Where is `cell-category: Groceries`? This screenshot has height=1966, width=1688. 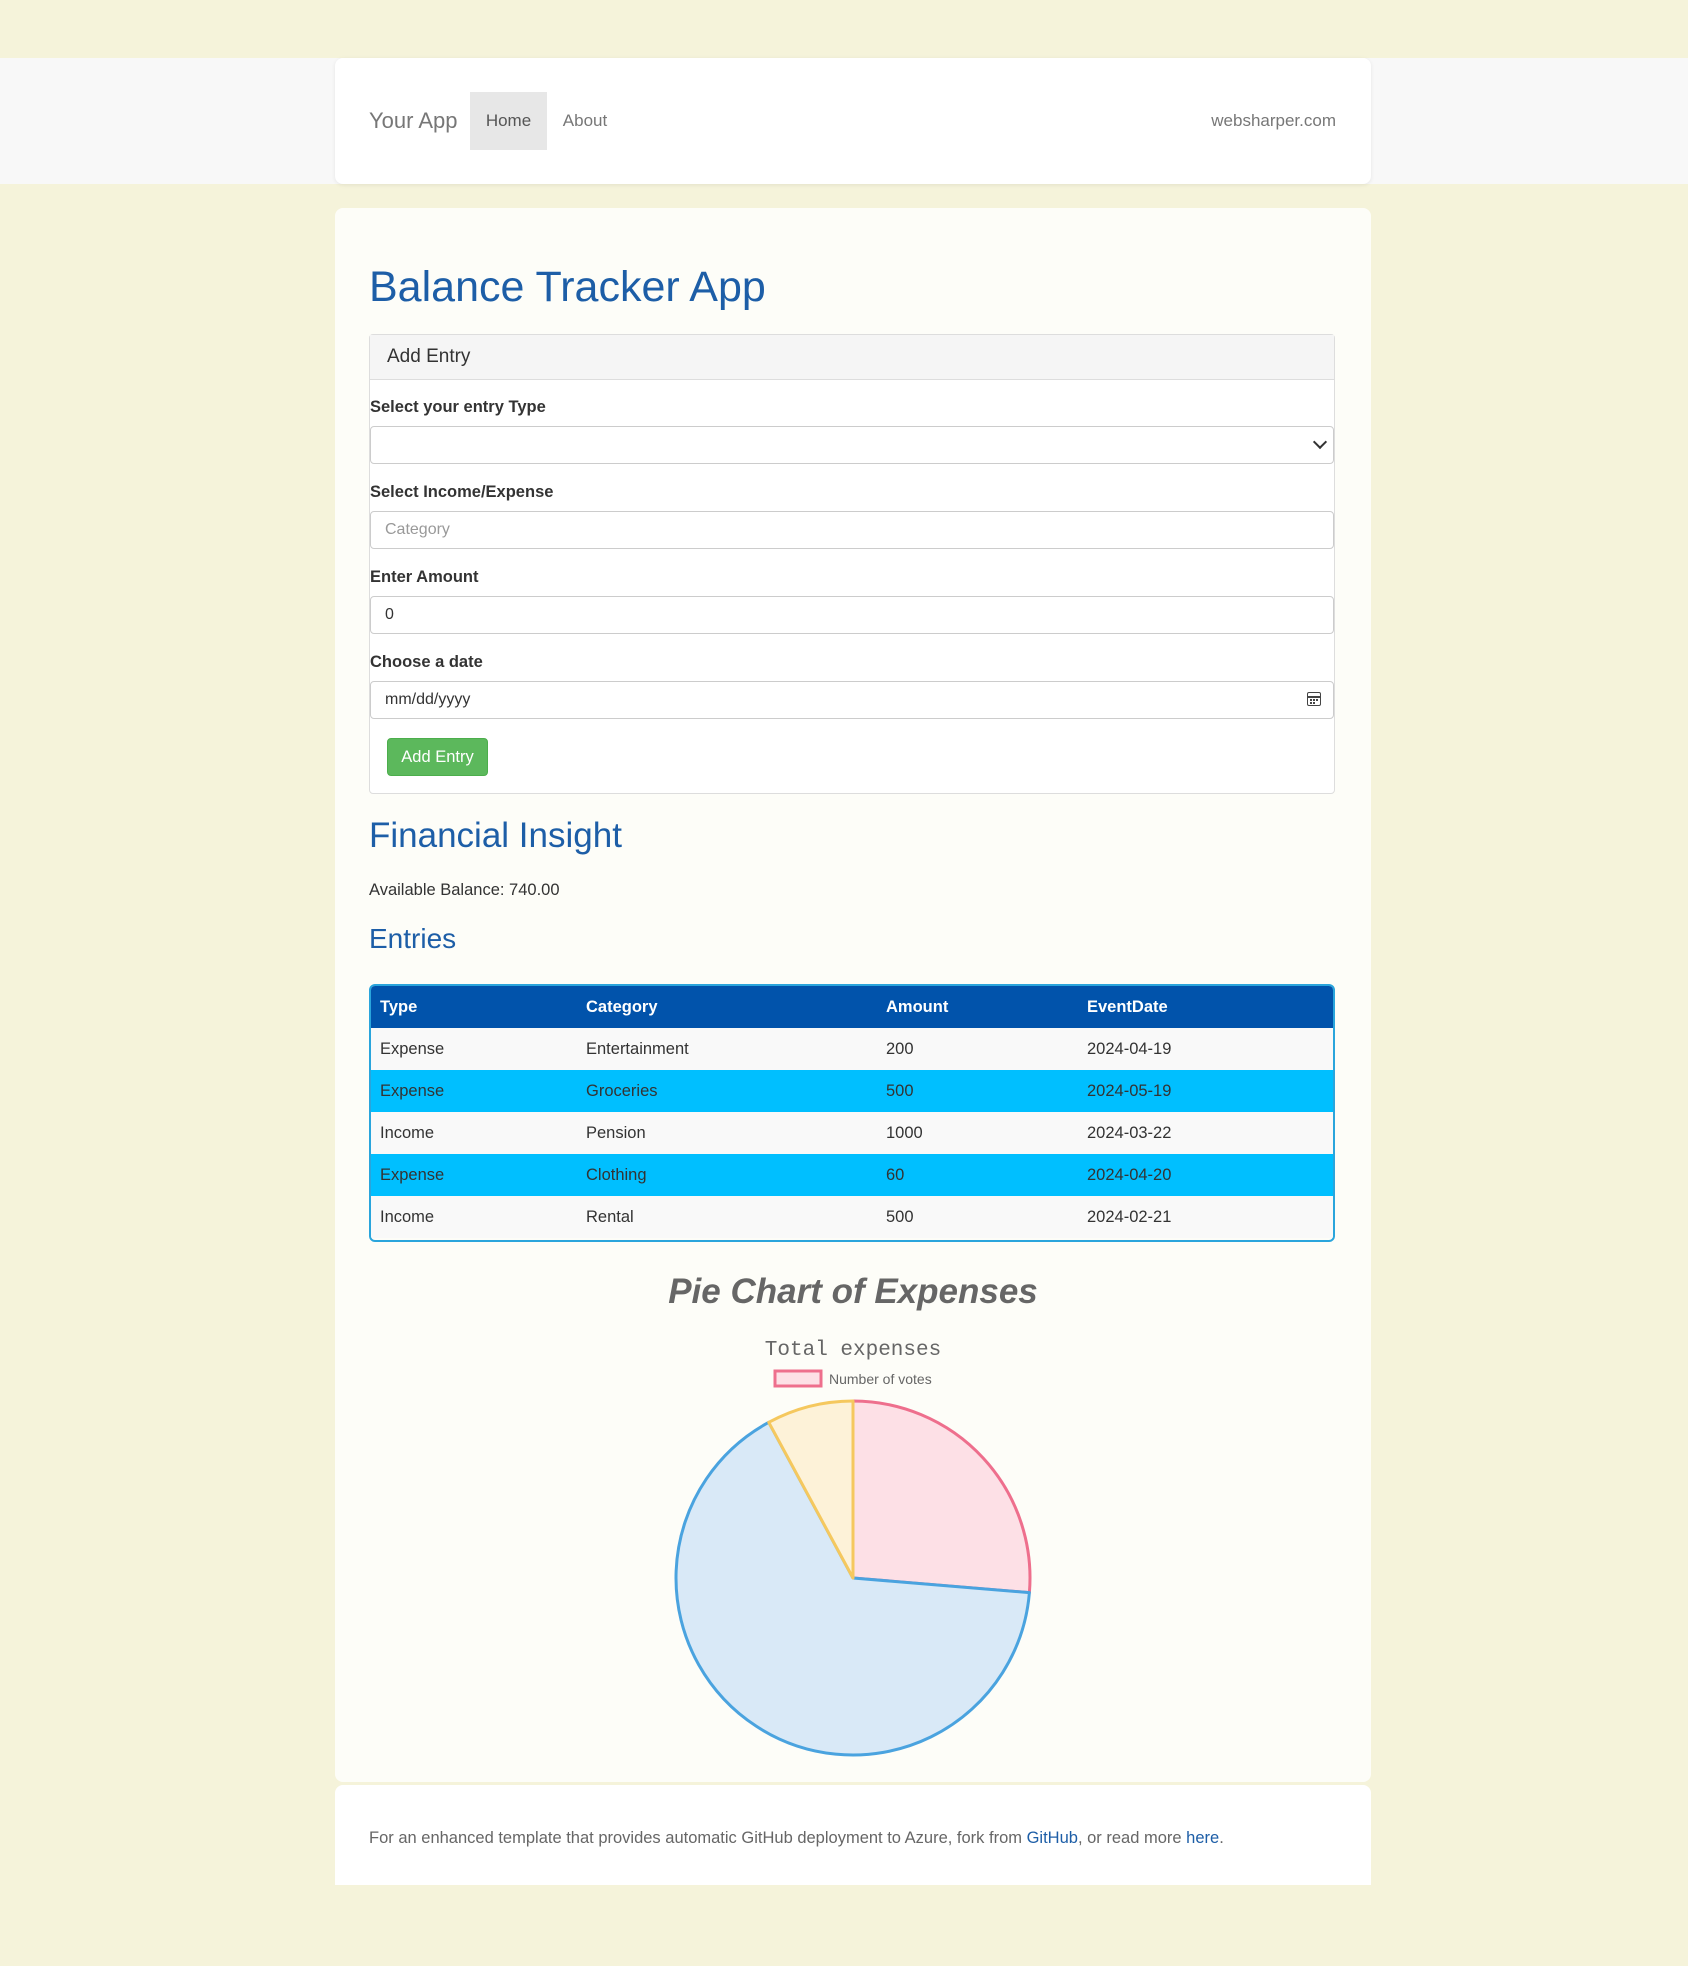
cell-category: Groceries is located at coordinates (727, 1091).